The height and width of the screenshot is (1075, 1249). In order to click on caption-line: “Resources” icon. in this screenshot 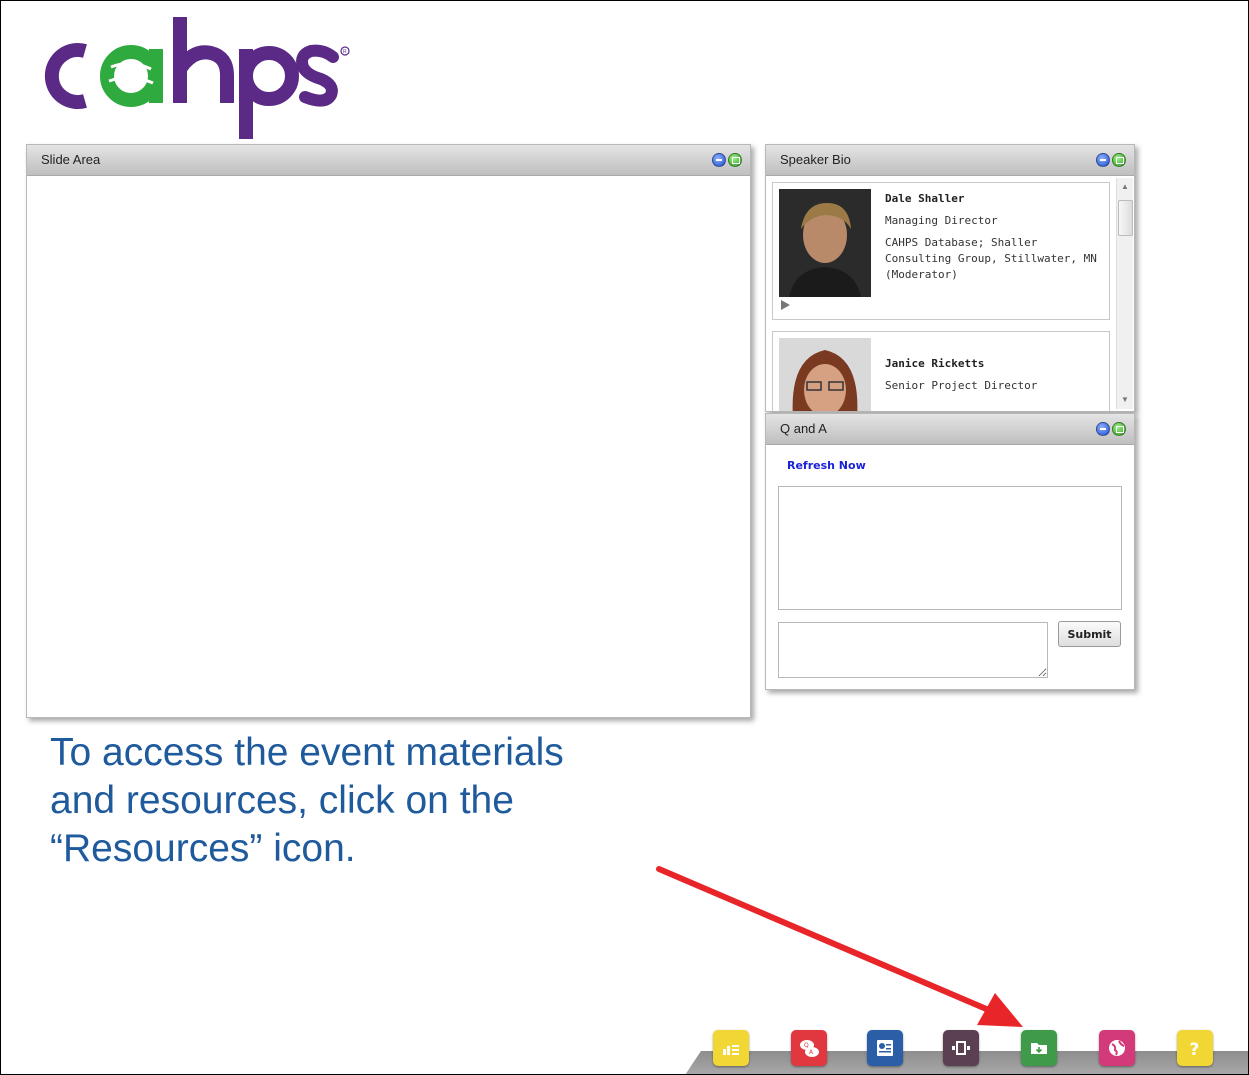, I will do `click(203, 848)`.